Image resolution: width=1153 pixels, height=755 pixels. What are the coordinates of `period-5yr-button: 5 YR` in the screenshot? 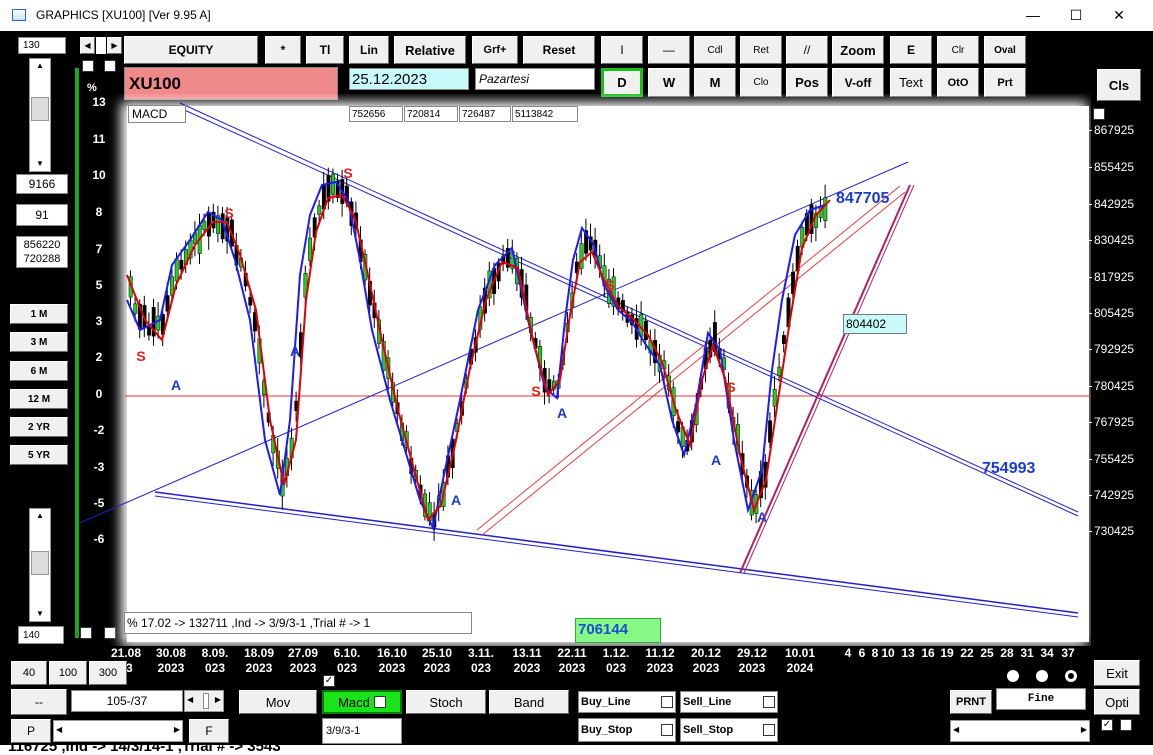 It's located at (39, 455).